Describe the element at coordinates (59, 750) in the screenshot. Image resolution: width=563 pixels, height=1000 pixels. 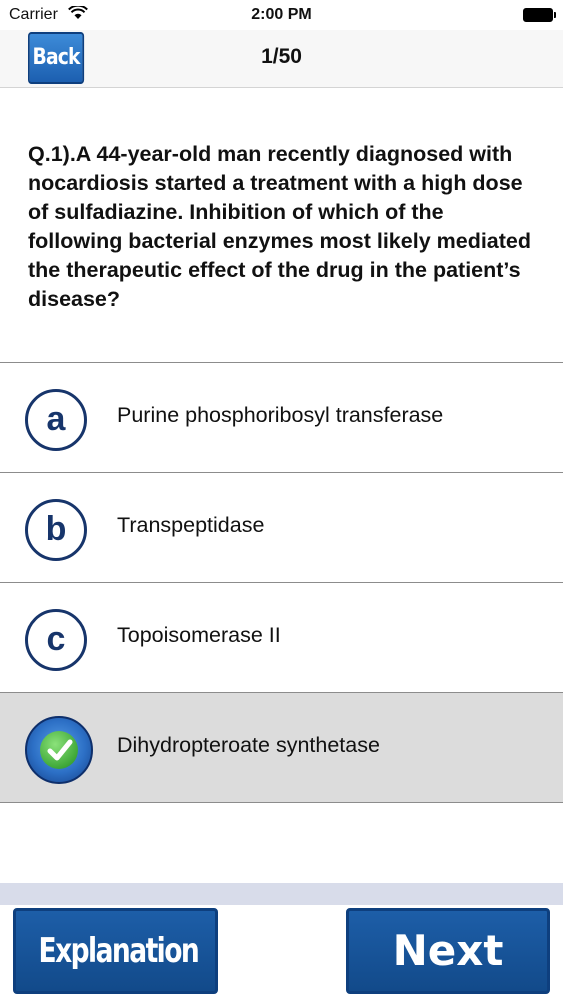
I see `check-icon` at that location.